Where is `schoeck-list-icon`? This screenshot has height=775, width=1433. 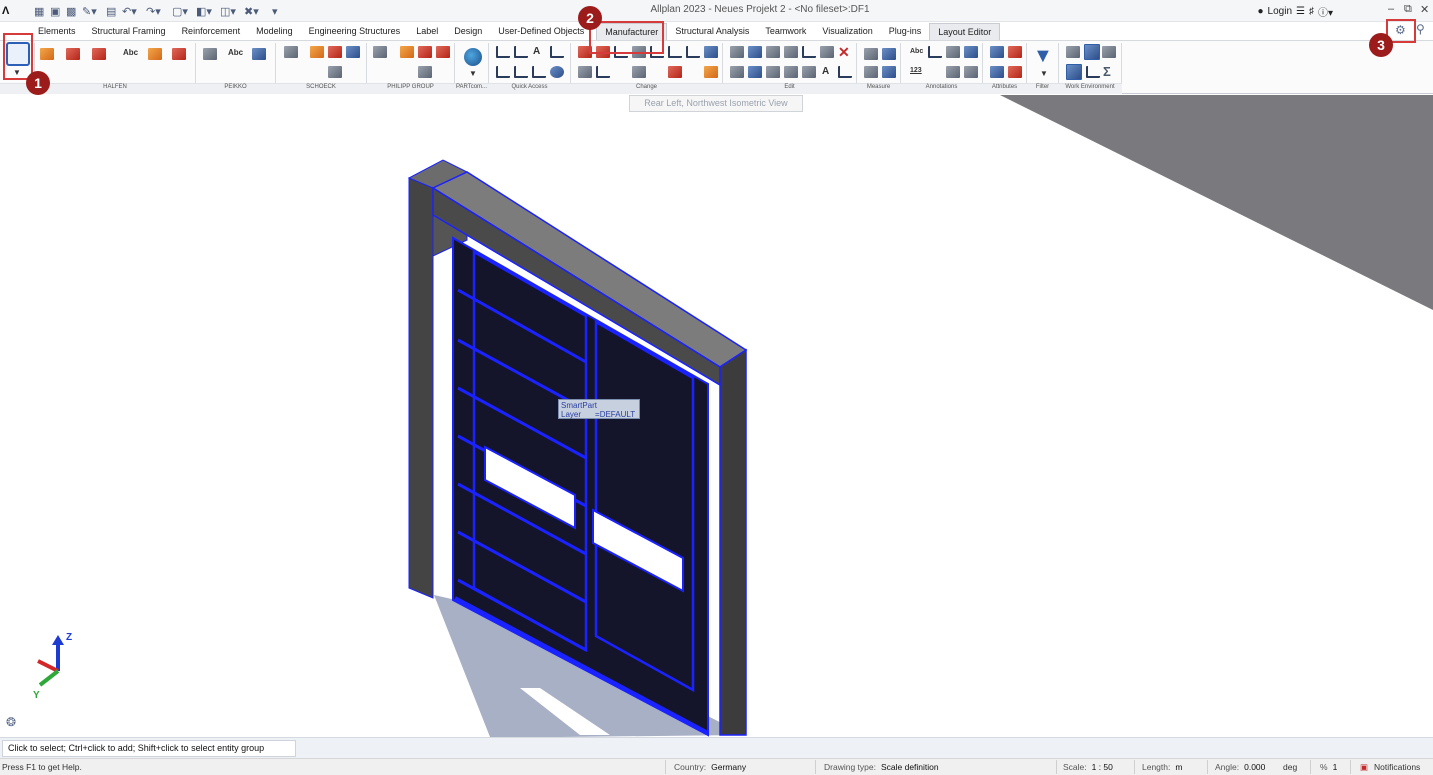
schoeck-list-icon is located at coordinates (335, 72).